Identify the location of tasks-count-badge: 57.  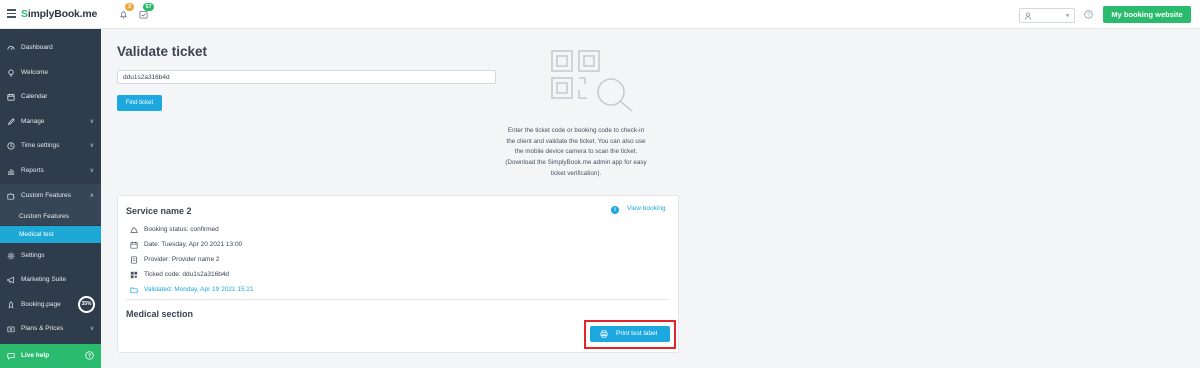
(148, 7).